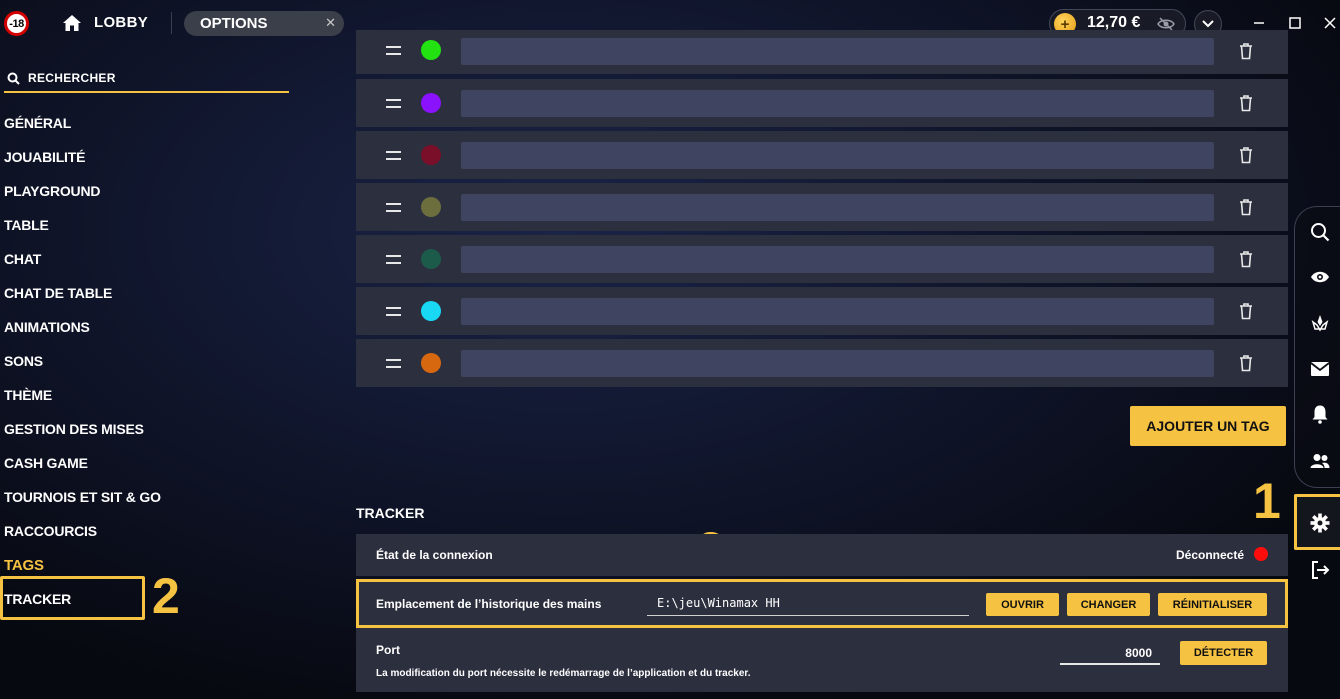 The width and height of the screenshot is (1340, 699). What do you see at coordinates (1320, 414) in the screenshot?
I see `bell-icon` at bounding box center [1320, 414].